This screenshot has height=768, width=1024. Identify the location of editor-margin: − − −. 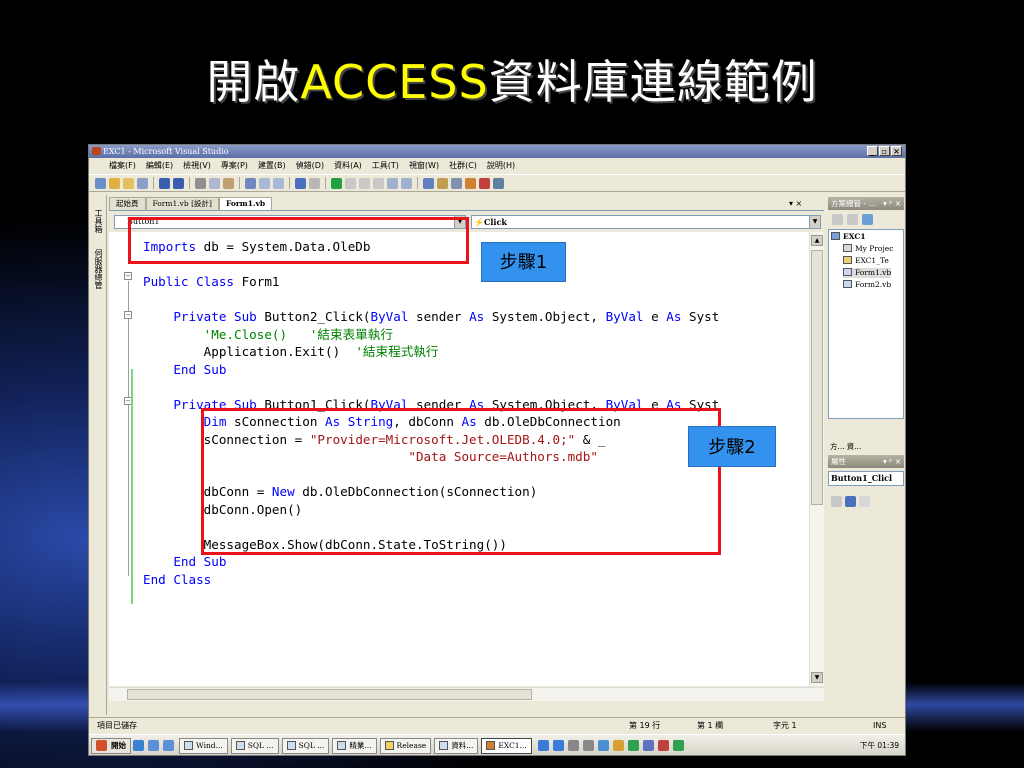
(124, 459).